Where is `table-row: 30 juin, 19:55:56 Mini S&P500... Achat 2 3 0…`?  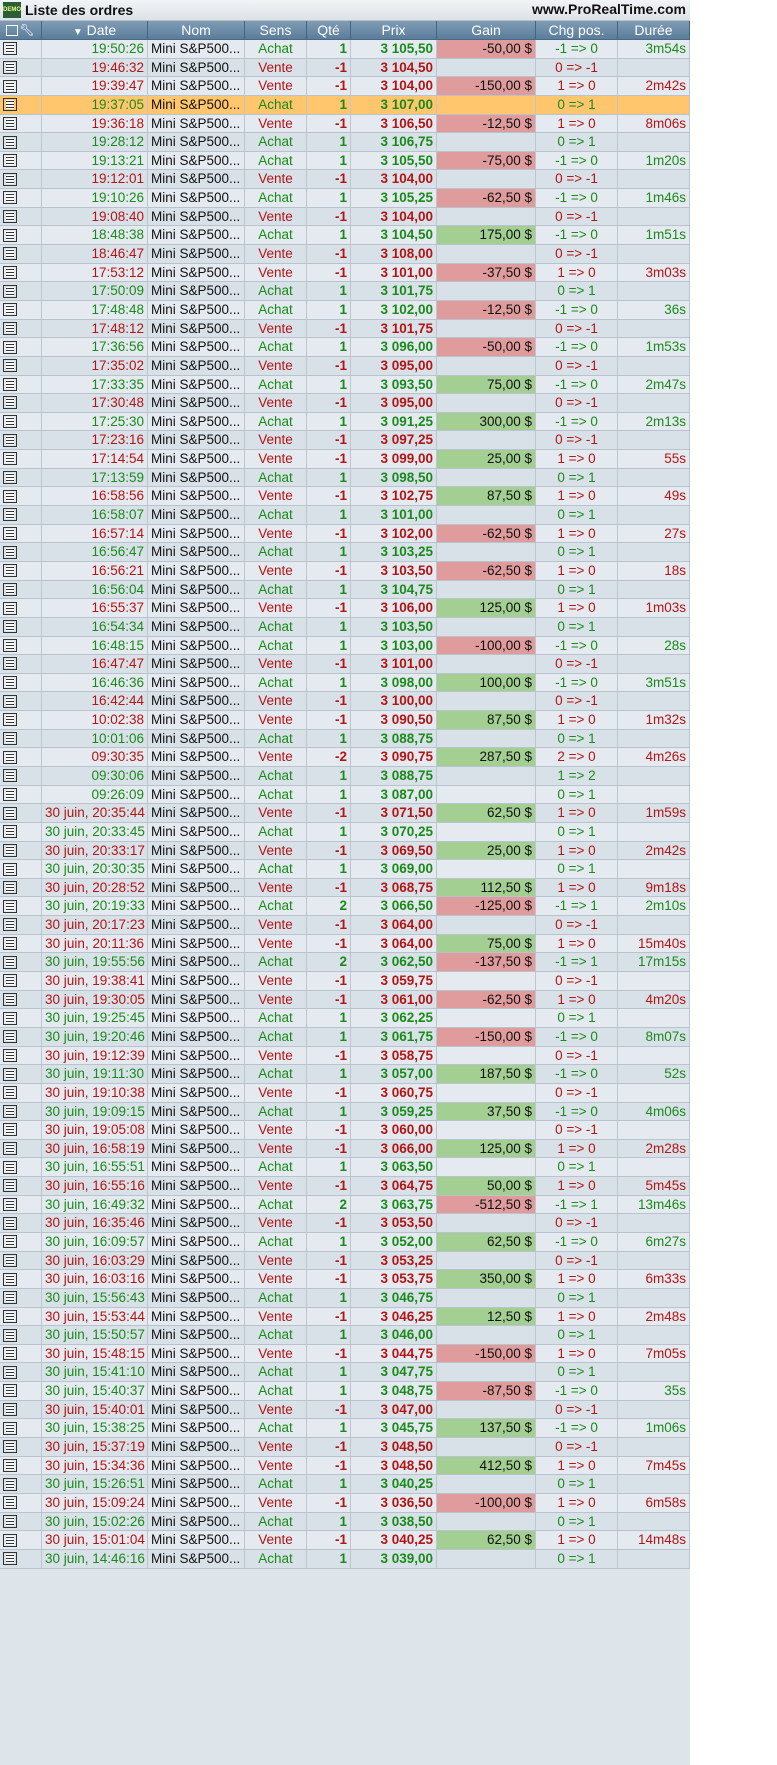 table-row: 30 juin, 19:55:56 Mini S&P500... Achat 2 3 0… is located at coordinates (345, 963).